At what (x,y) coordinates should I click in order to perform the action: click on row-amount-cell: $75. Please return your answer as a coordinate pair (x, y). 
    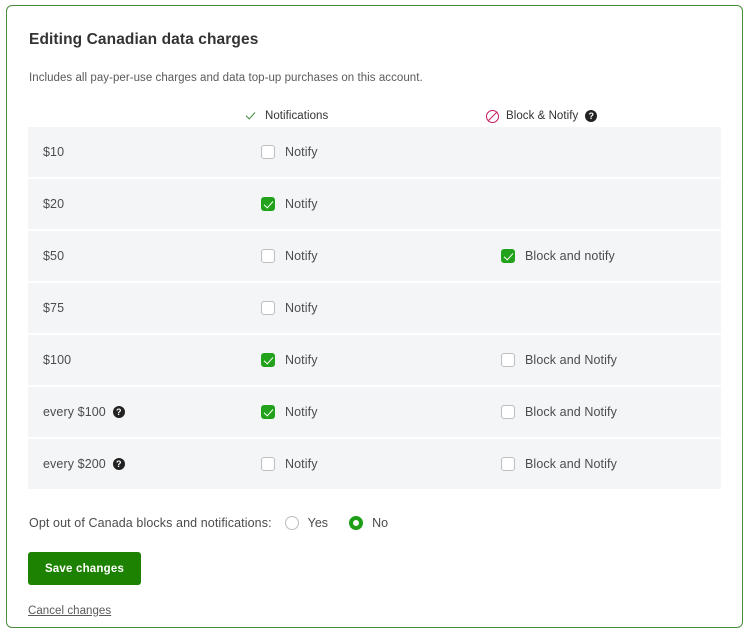
    Looking at the image, I should click on (144, 308).